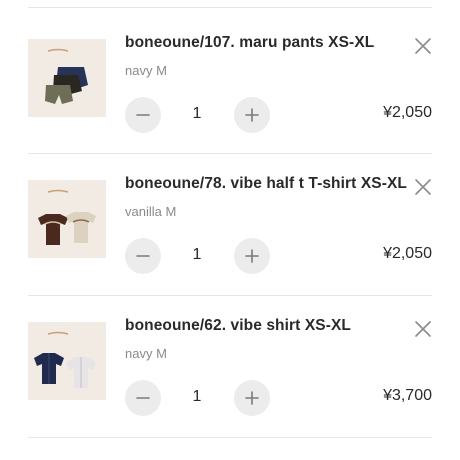  Describe the element at coordinates (151, 211) in the screenshot. I see `product-variant: vanilla M` at that location.